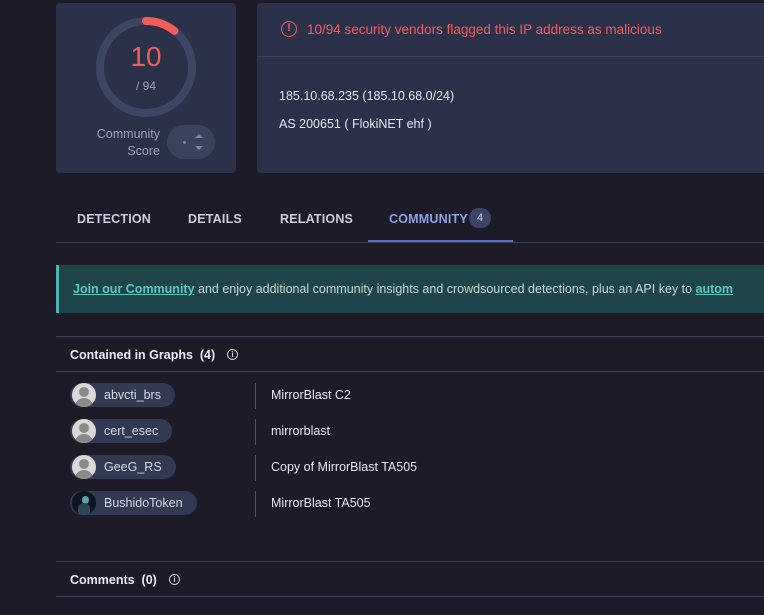 The height and width of the screenshot is (615, 764). What do you see at coordinates (417, 437) in the screenshot?
I see `graph-row: cert_esec mirrorblast` at bounding box center [417, 437].